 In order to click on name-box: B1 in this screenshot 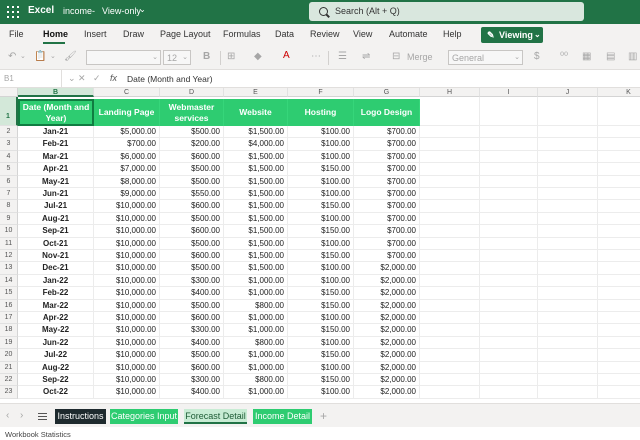, I will do `click(31, 78)`.